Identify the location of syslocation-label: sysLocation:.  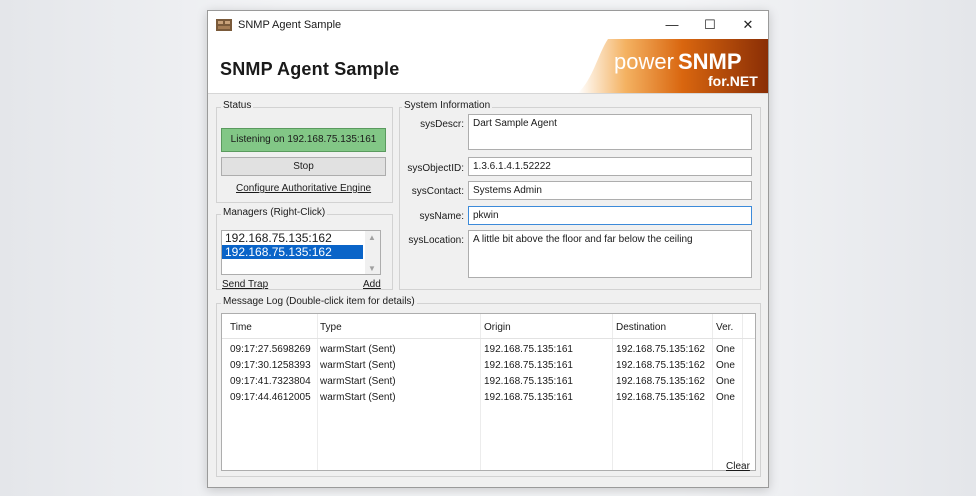
(436, 240).